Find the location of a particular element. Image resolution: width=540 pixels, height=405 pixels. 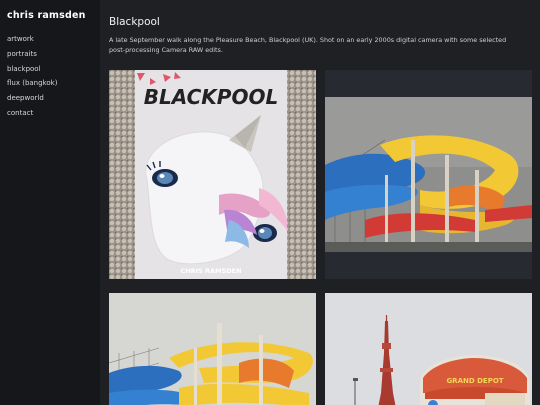

nav-item-artwork: artwork is located at coordinates (50, 39).